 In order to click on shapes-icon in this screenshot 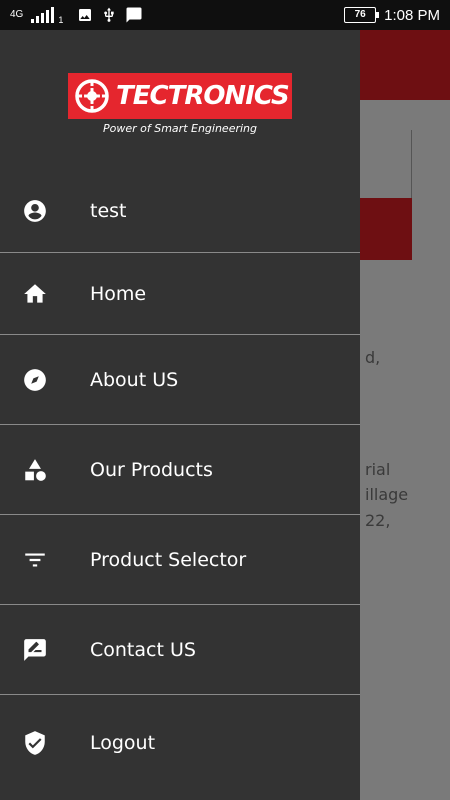, I will do `click(35, 470)`.